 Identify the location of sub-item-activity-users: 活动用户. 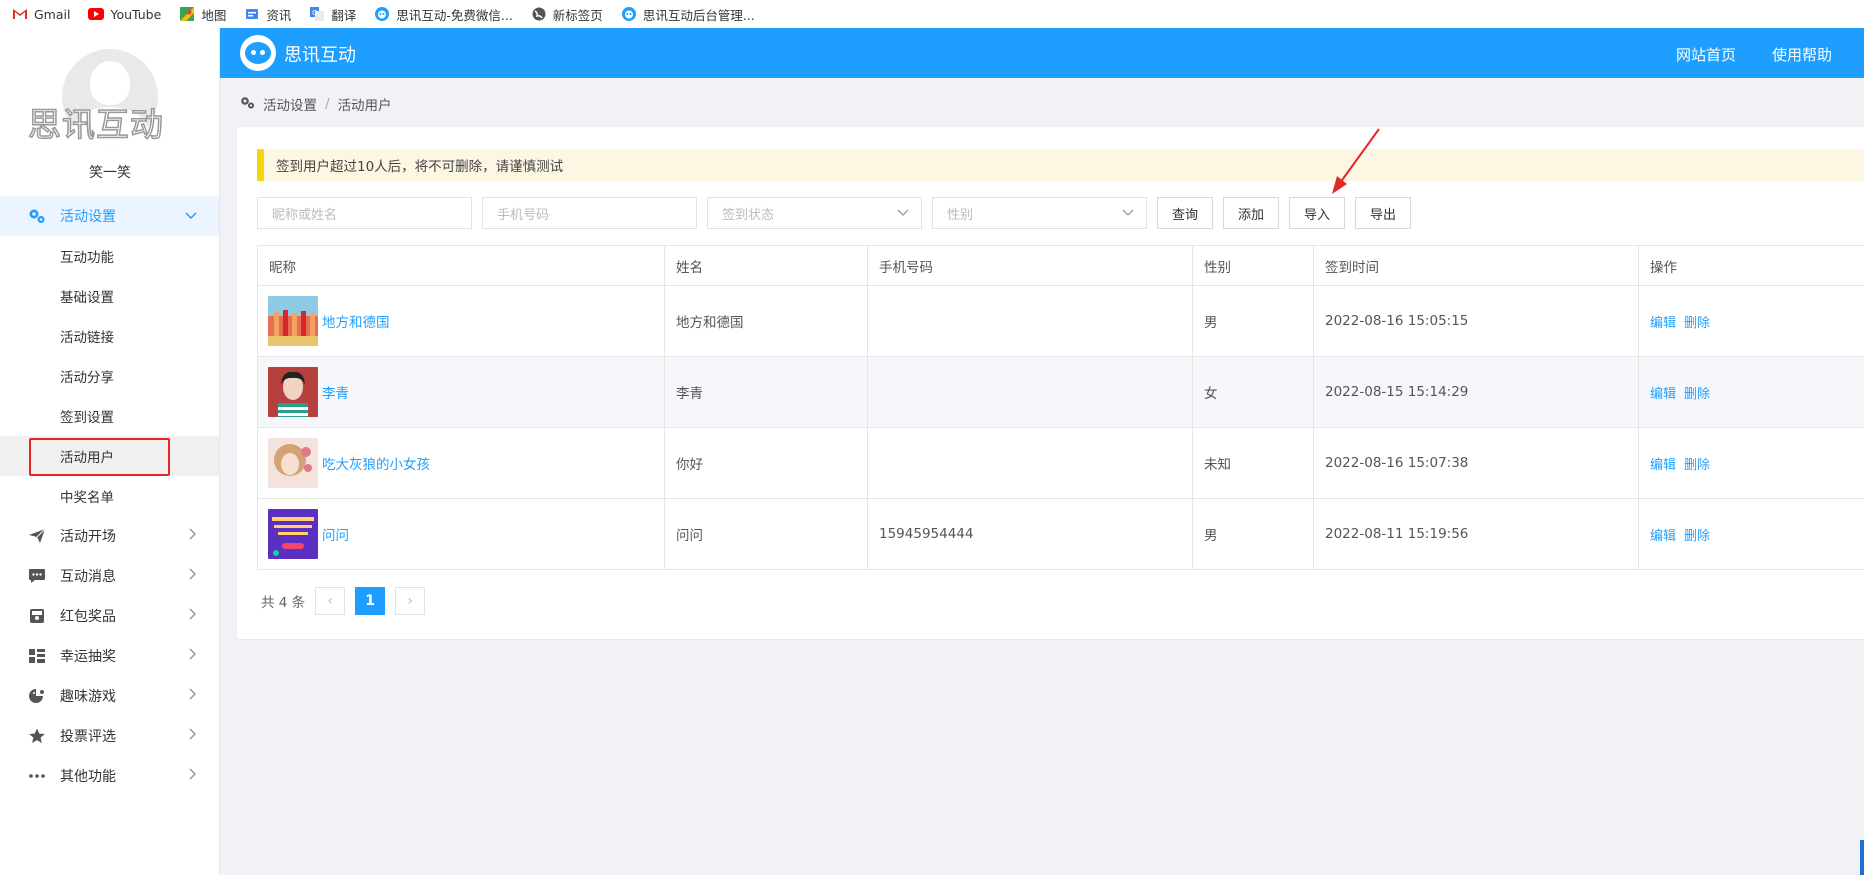
(109, 456).